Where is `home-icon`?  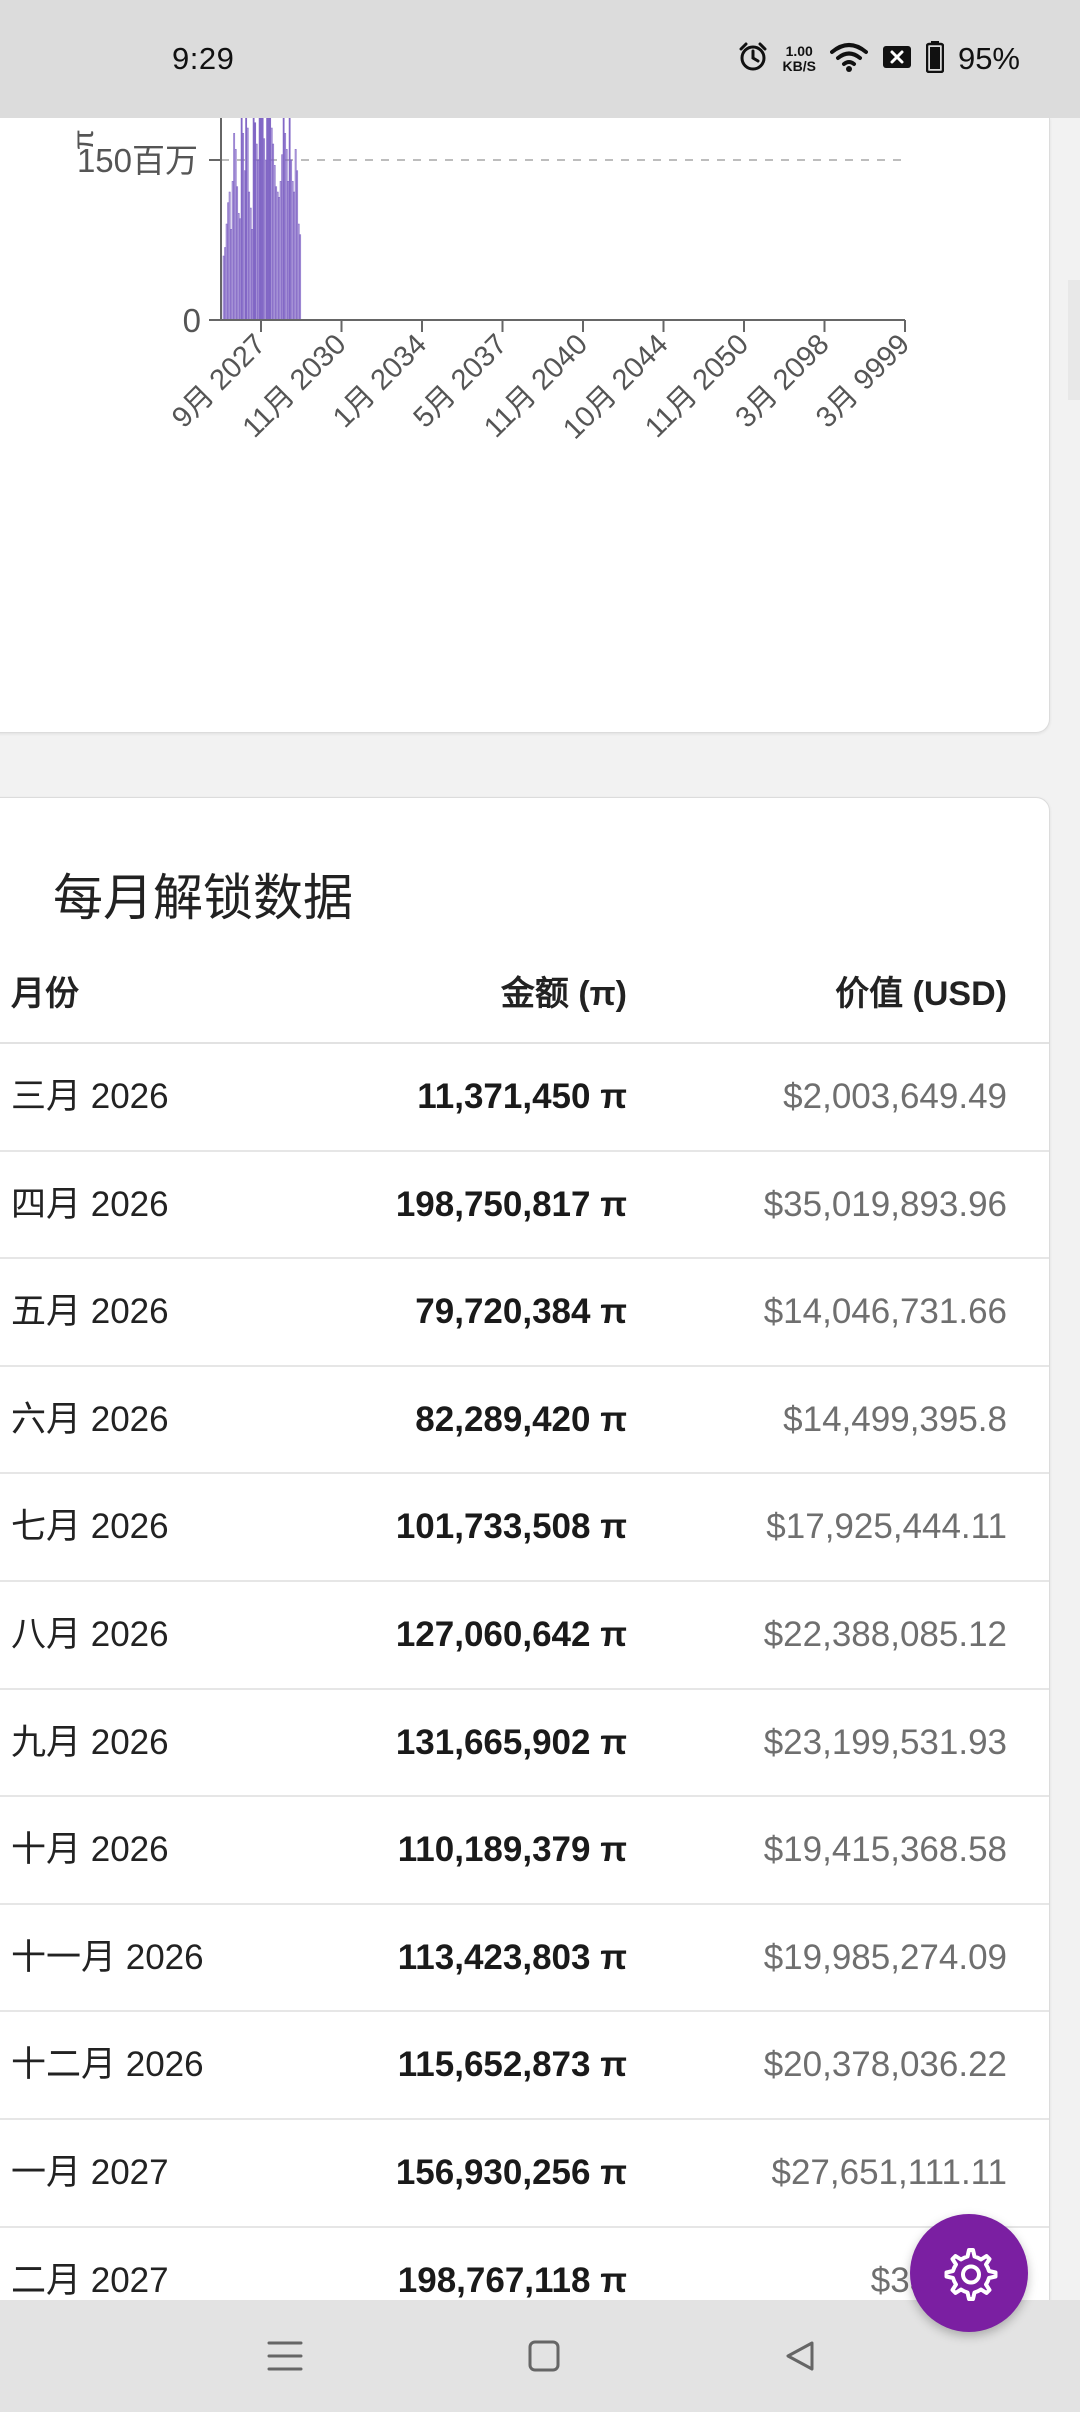
home-icon is located at coordinates (544, 2356).